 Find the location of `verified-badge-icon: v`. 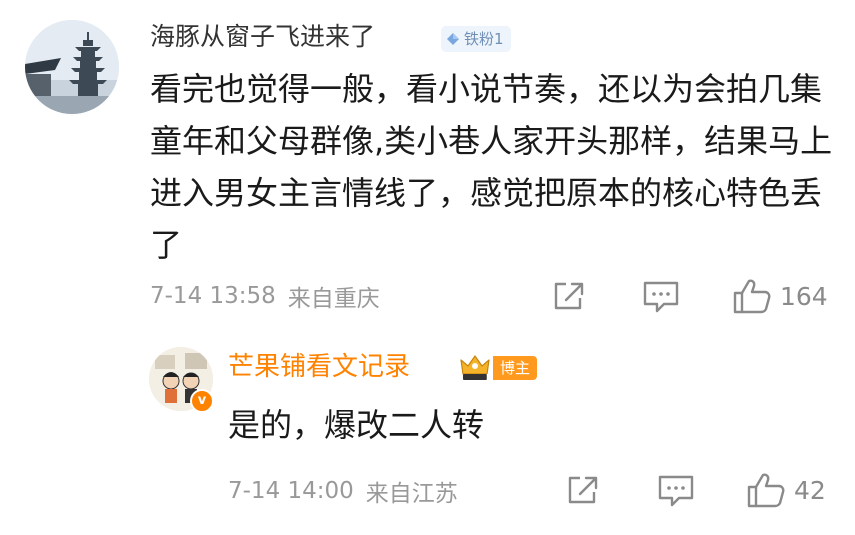

verified-badge-icon: v is located at coordinates (202, 401).